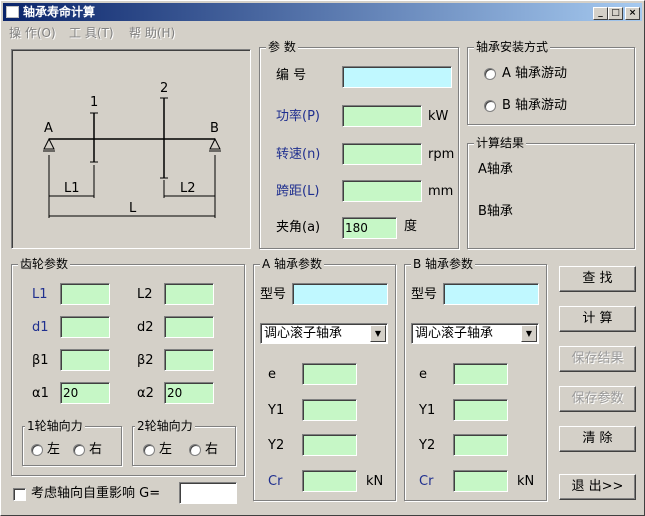  Describe the element at coordinates (40, 393) in the screenshot. I see `gear-alpha1-label: α1` at that location.